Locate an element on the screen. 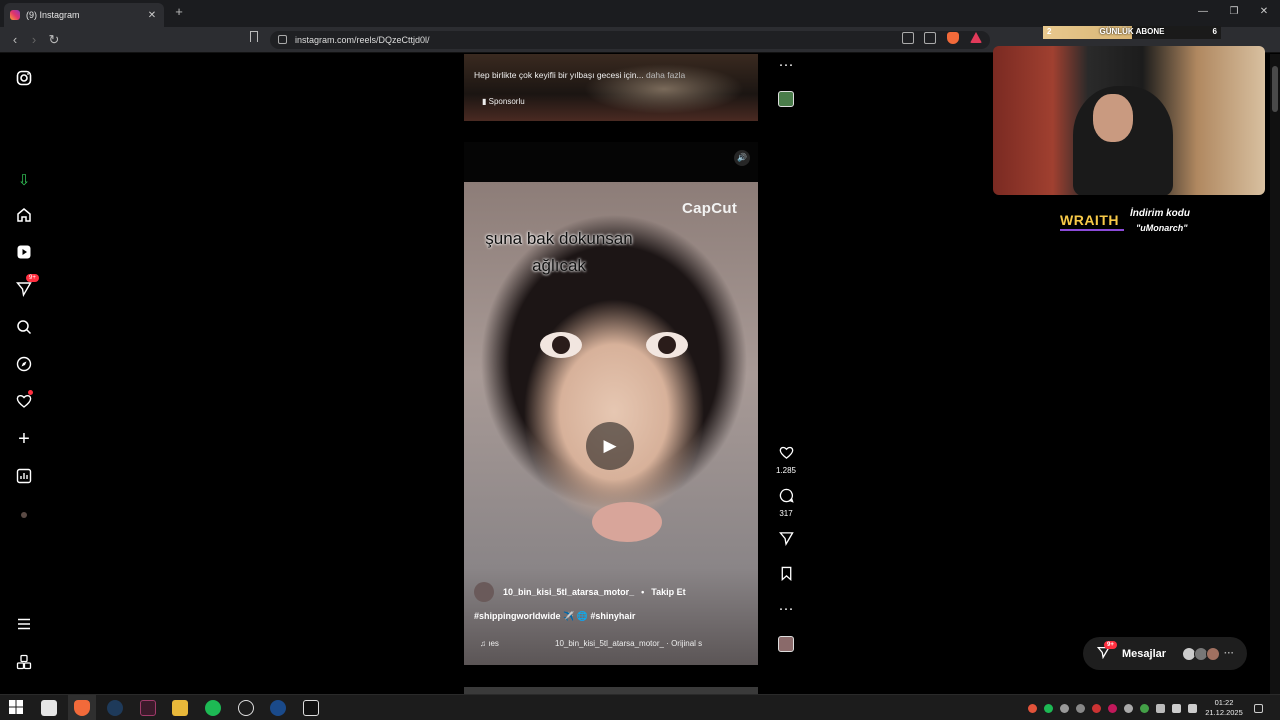 Image resolution: width=1280 pixels, height=720 pixels. browser-tab-instagram: (9) Instagram ✕ is located at coordinates (84, 15).